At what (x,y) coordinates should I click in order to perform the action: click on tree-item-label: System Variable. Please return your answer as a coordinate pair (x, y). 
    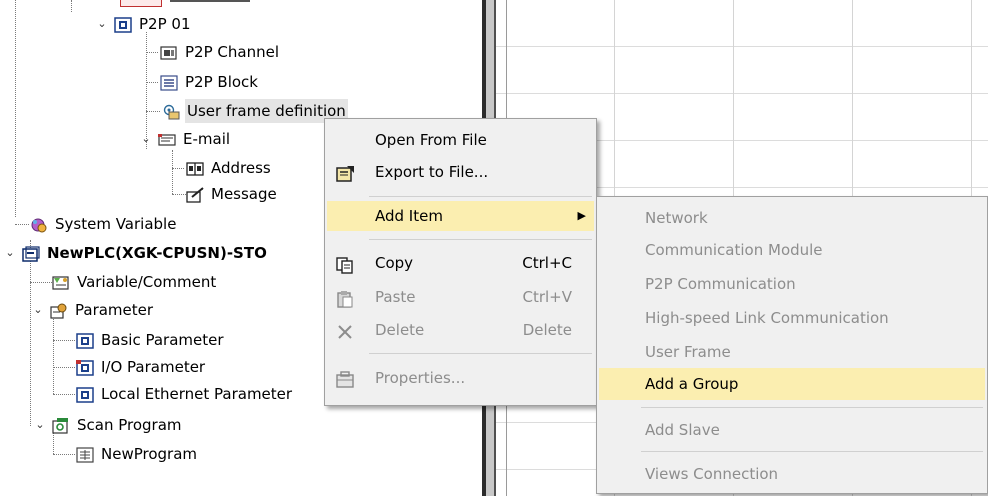
    Looking at the image, I should click on (116, 224).